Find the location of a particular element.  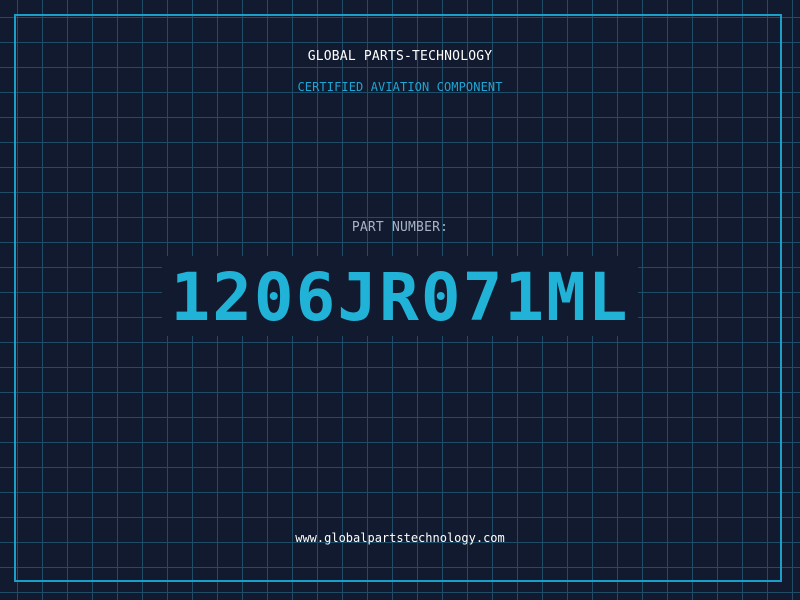

website-url: www.globalpartstechnology.com is located at coordinates (400, 538).